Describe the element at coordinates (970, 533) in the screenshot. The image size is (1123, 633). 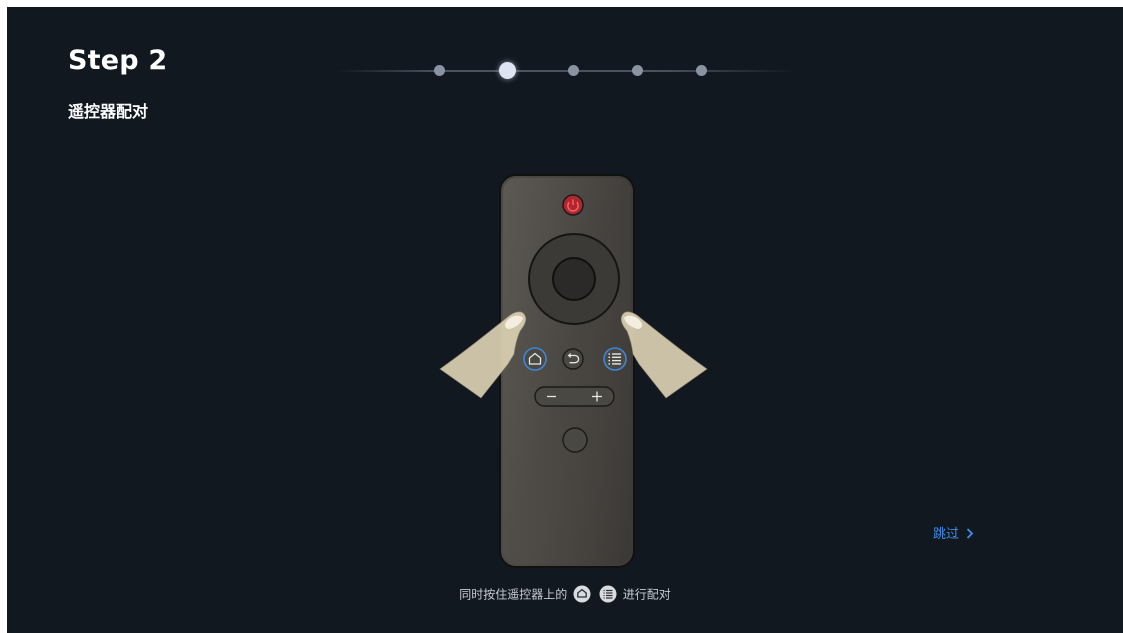
I see `chevron-right-icon` at that location.